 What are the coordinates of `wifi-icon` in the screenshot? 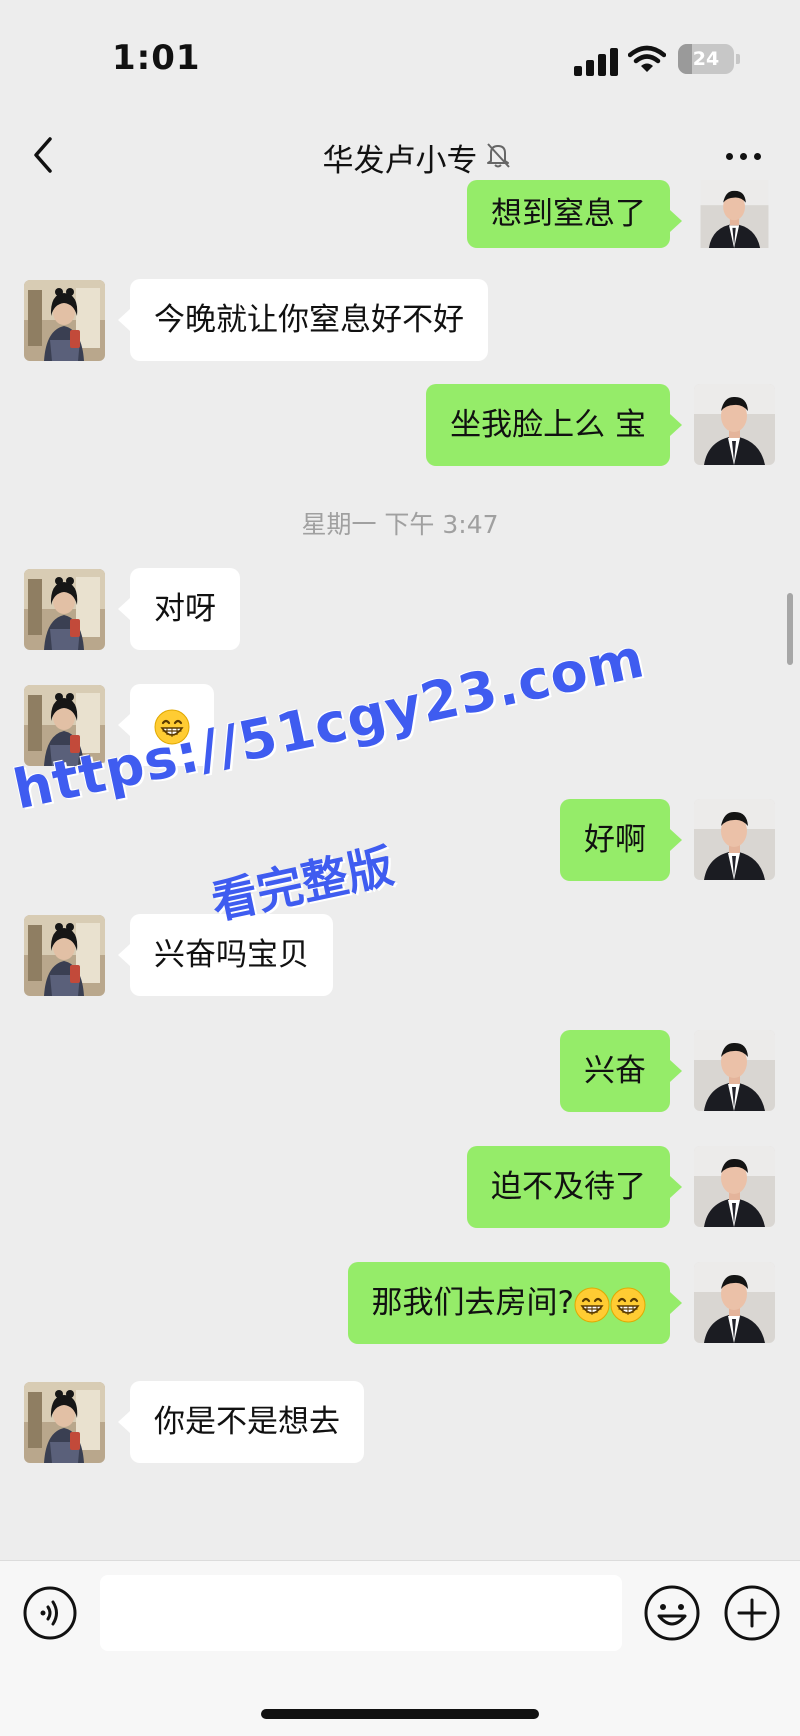 It's located at (647, 58).